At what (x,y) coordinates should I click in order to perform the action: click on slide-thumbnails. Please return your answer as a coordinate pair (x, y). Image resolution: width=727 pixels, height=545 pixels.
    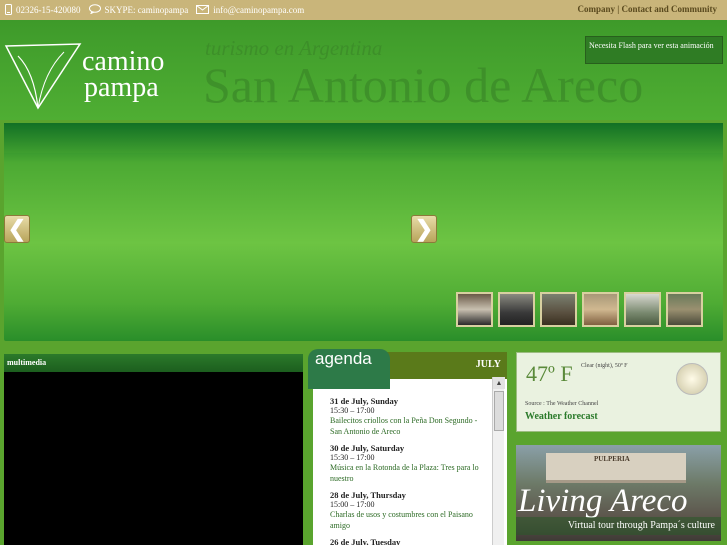
    Looking at the image, I should click on (579, 309).